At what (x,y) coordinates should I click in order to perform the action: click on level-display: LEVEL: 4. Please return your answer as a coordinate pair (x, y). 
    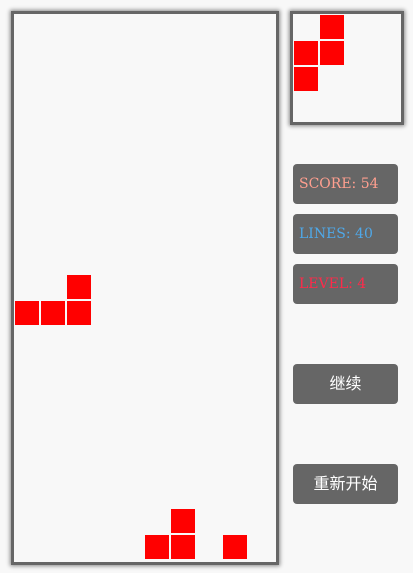
    Looking at the image, I should click on (345, 284).